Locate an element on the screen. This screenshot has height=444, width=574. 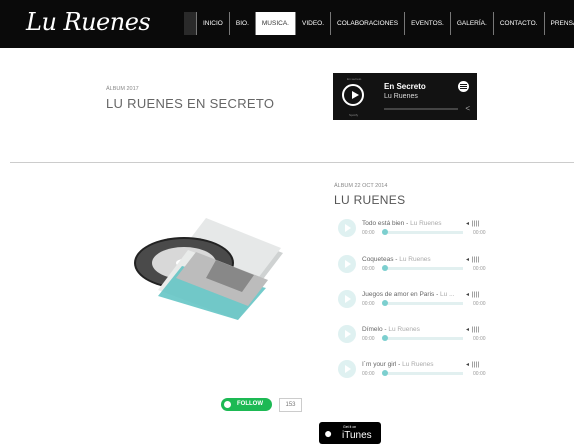
share-icon: < is located at coordinates (467, 108).